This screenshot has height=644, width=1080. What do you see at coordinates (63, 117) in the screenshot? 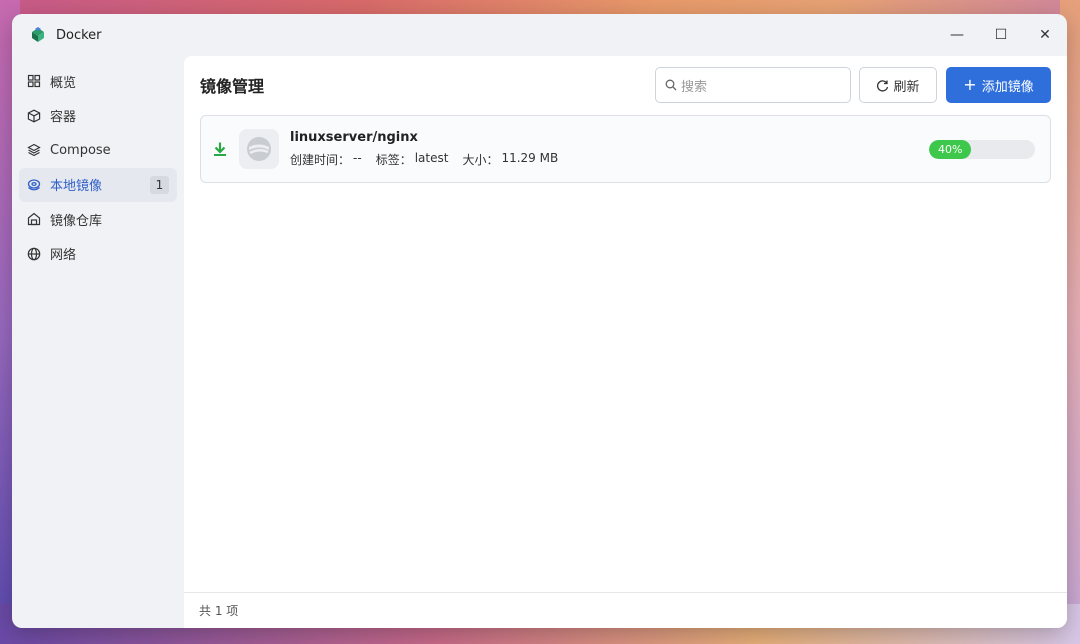
I see `sidebar-item-label: 容器` at bounding box center [63, 117].